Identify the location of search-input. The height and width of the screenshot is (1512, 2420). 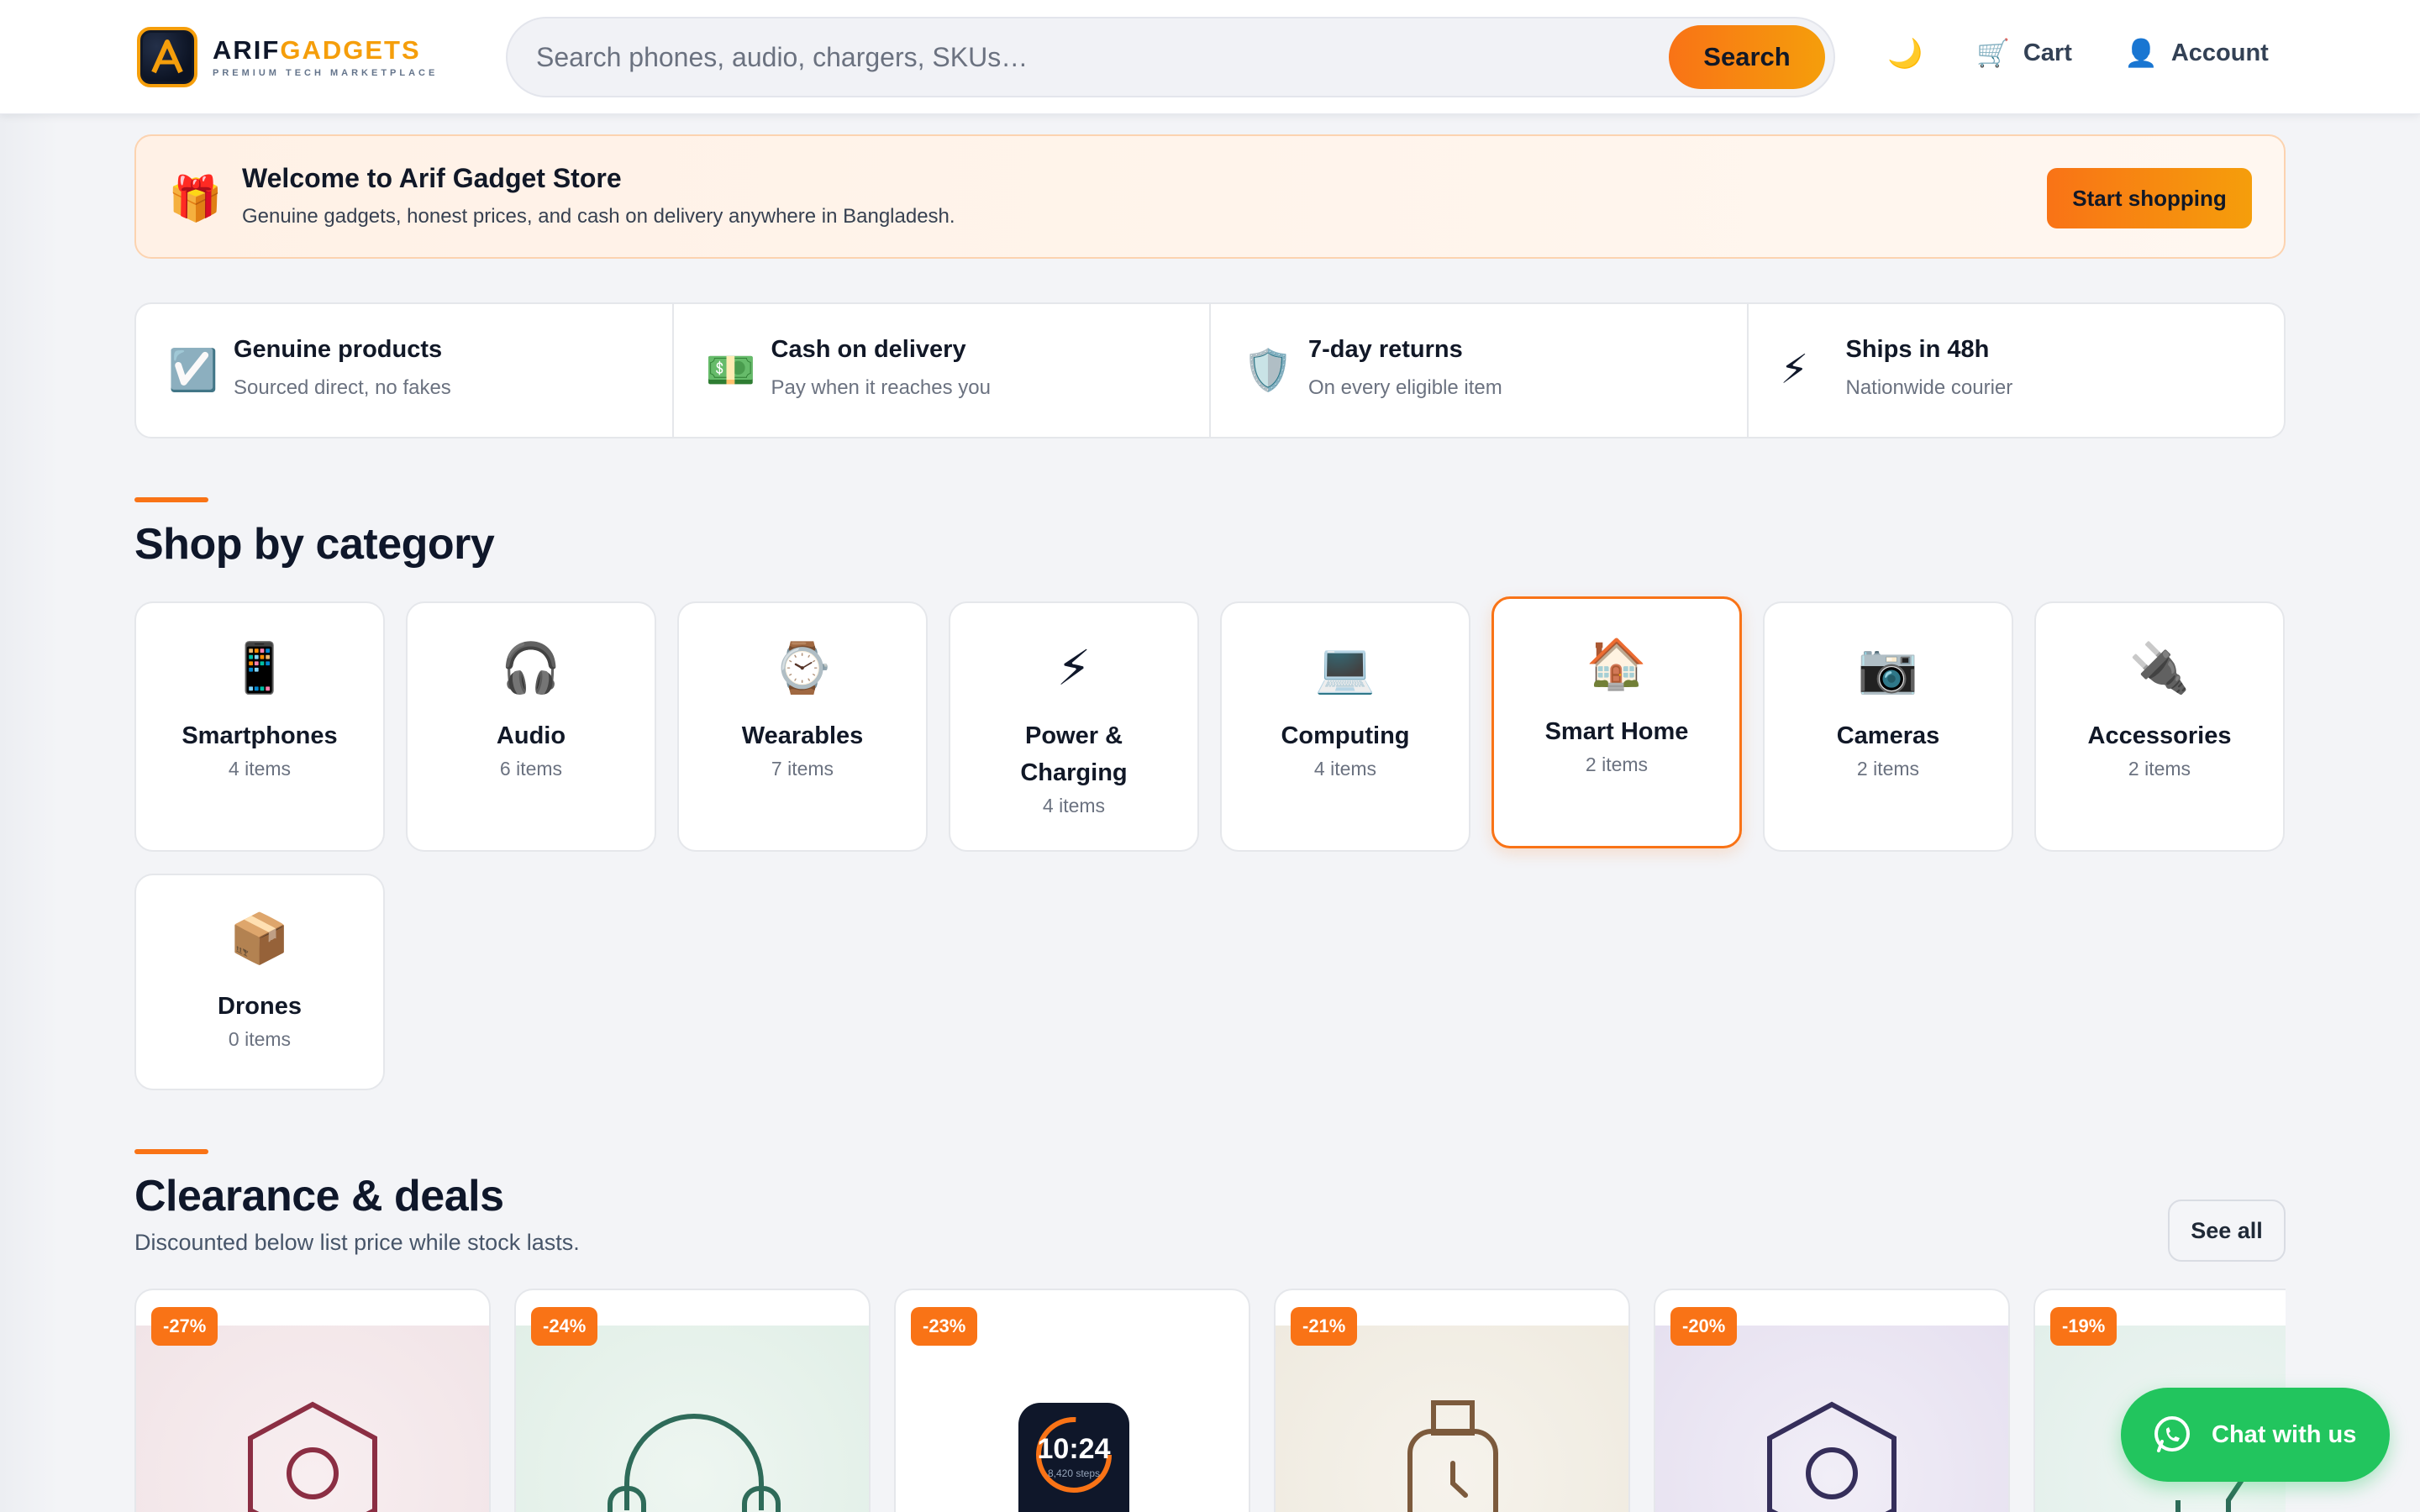
(1082, 57).